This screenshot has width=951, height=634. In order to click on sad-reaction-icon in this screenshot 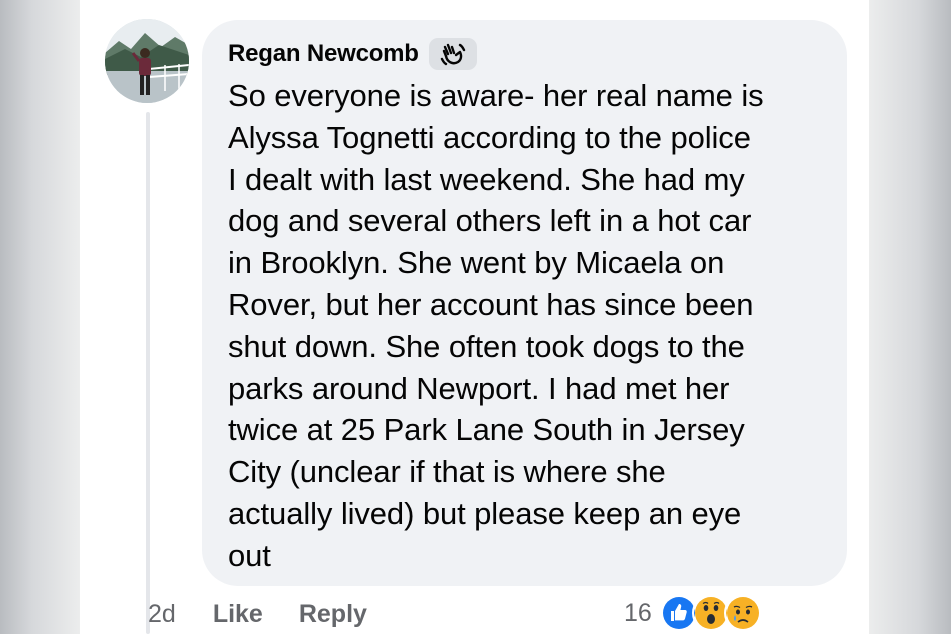, I will do `click(742, 613)`.